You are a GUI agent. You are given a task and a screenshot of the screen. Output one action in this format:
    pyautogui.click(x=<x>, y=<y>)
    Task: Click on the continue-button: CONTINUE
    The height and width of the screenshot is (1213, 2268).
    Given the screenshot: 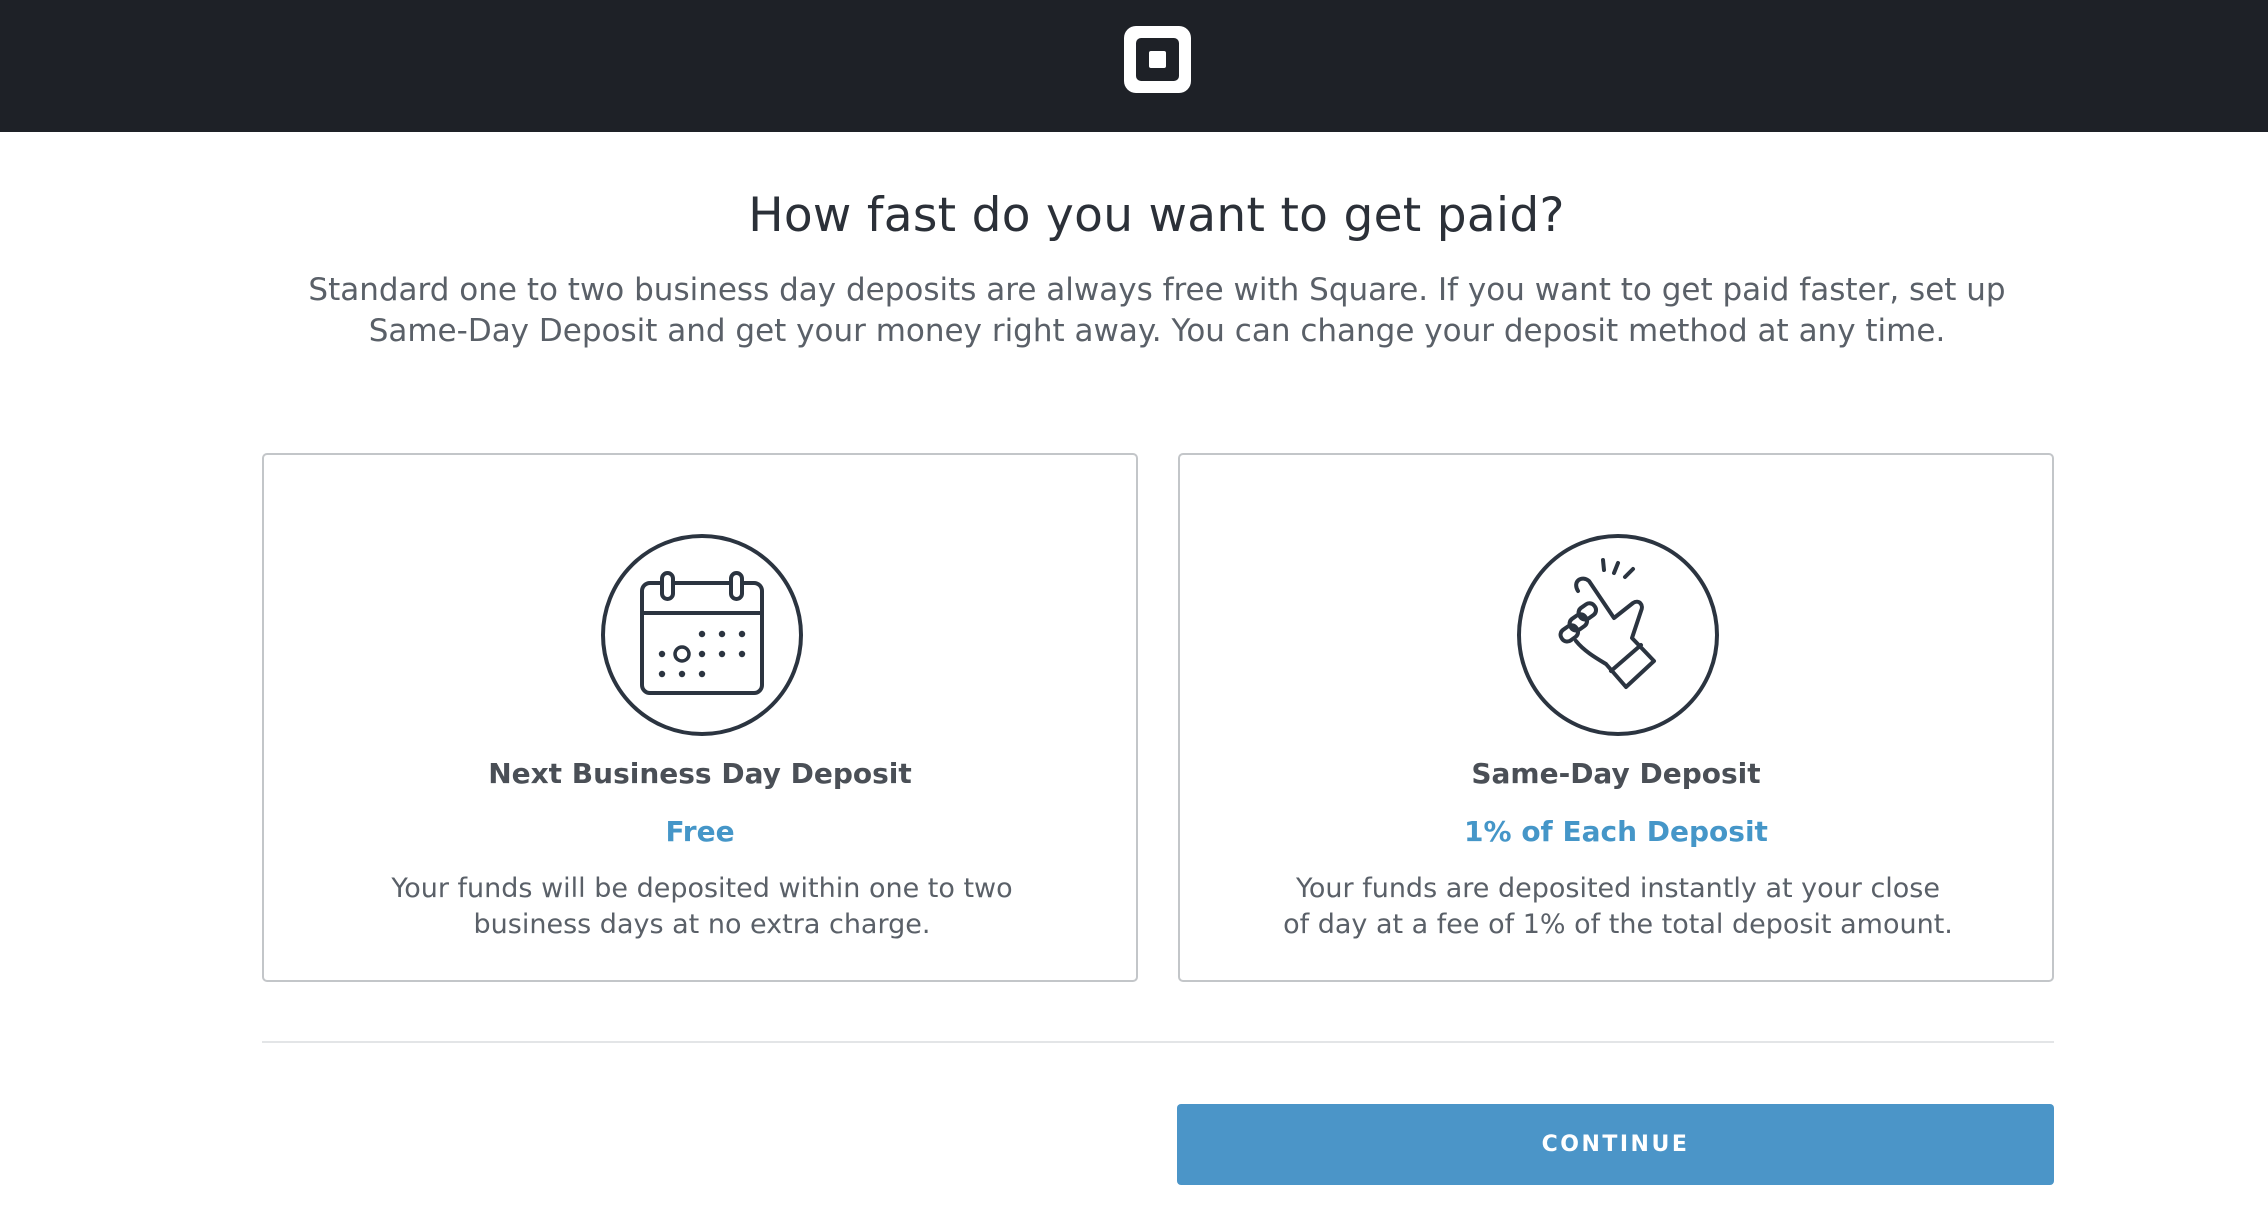 What is the action you would take?
    pyautogui.click(x=1615, y=1144)
    